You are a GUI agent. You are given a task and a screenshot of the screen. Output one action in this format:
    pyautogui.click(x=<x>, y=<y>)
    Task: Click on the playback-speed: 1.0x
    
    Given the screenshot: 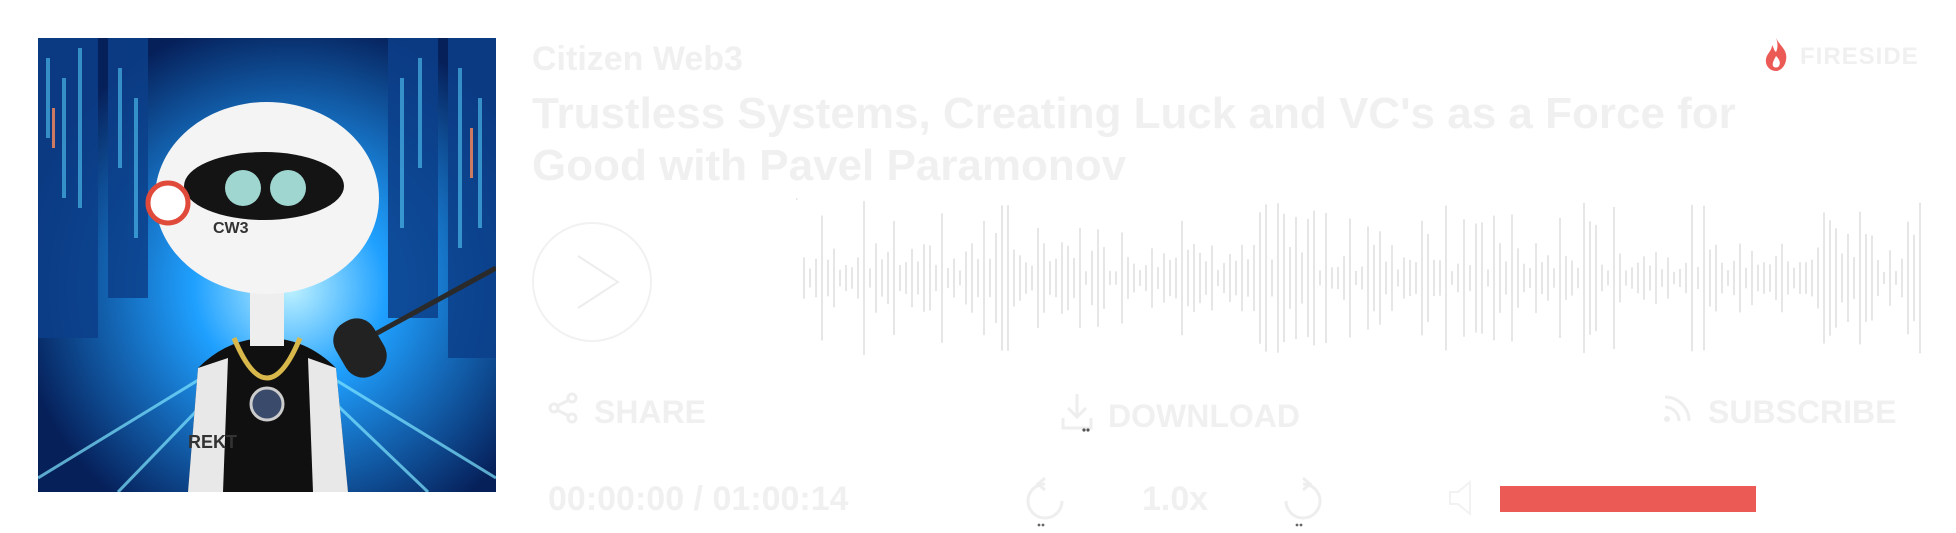 What is the action you would take?
    pyautogui.click(x=1175, y=499)
    